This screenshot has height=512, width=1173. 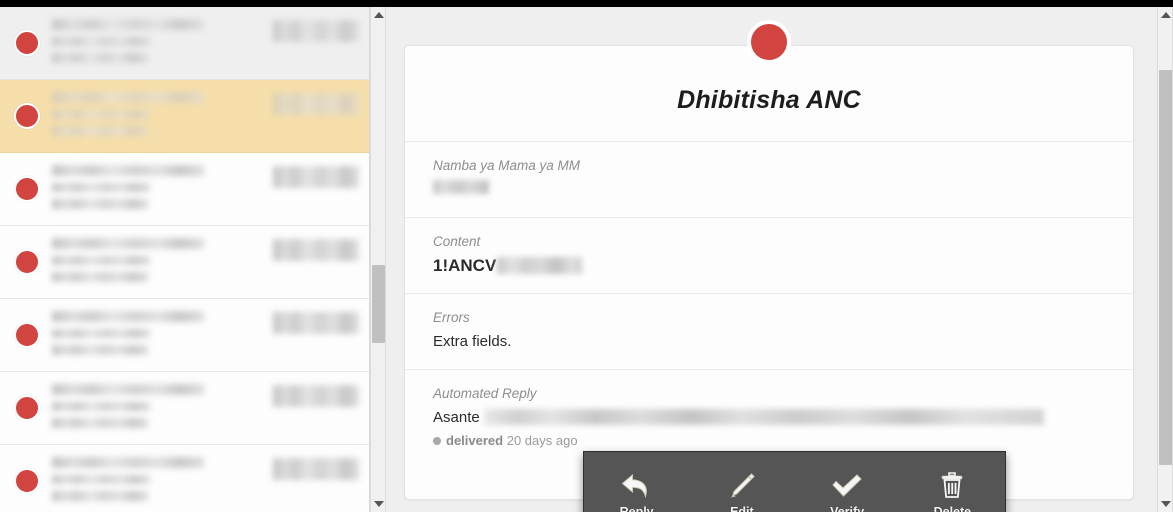 I want to click on field-value-text: Asante, so click(x=456, y=417).